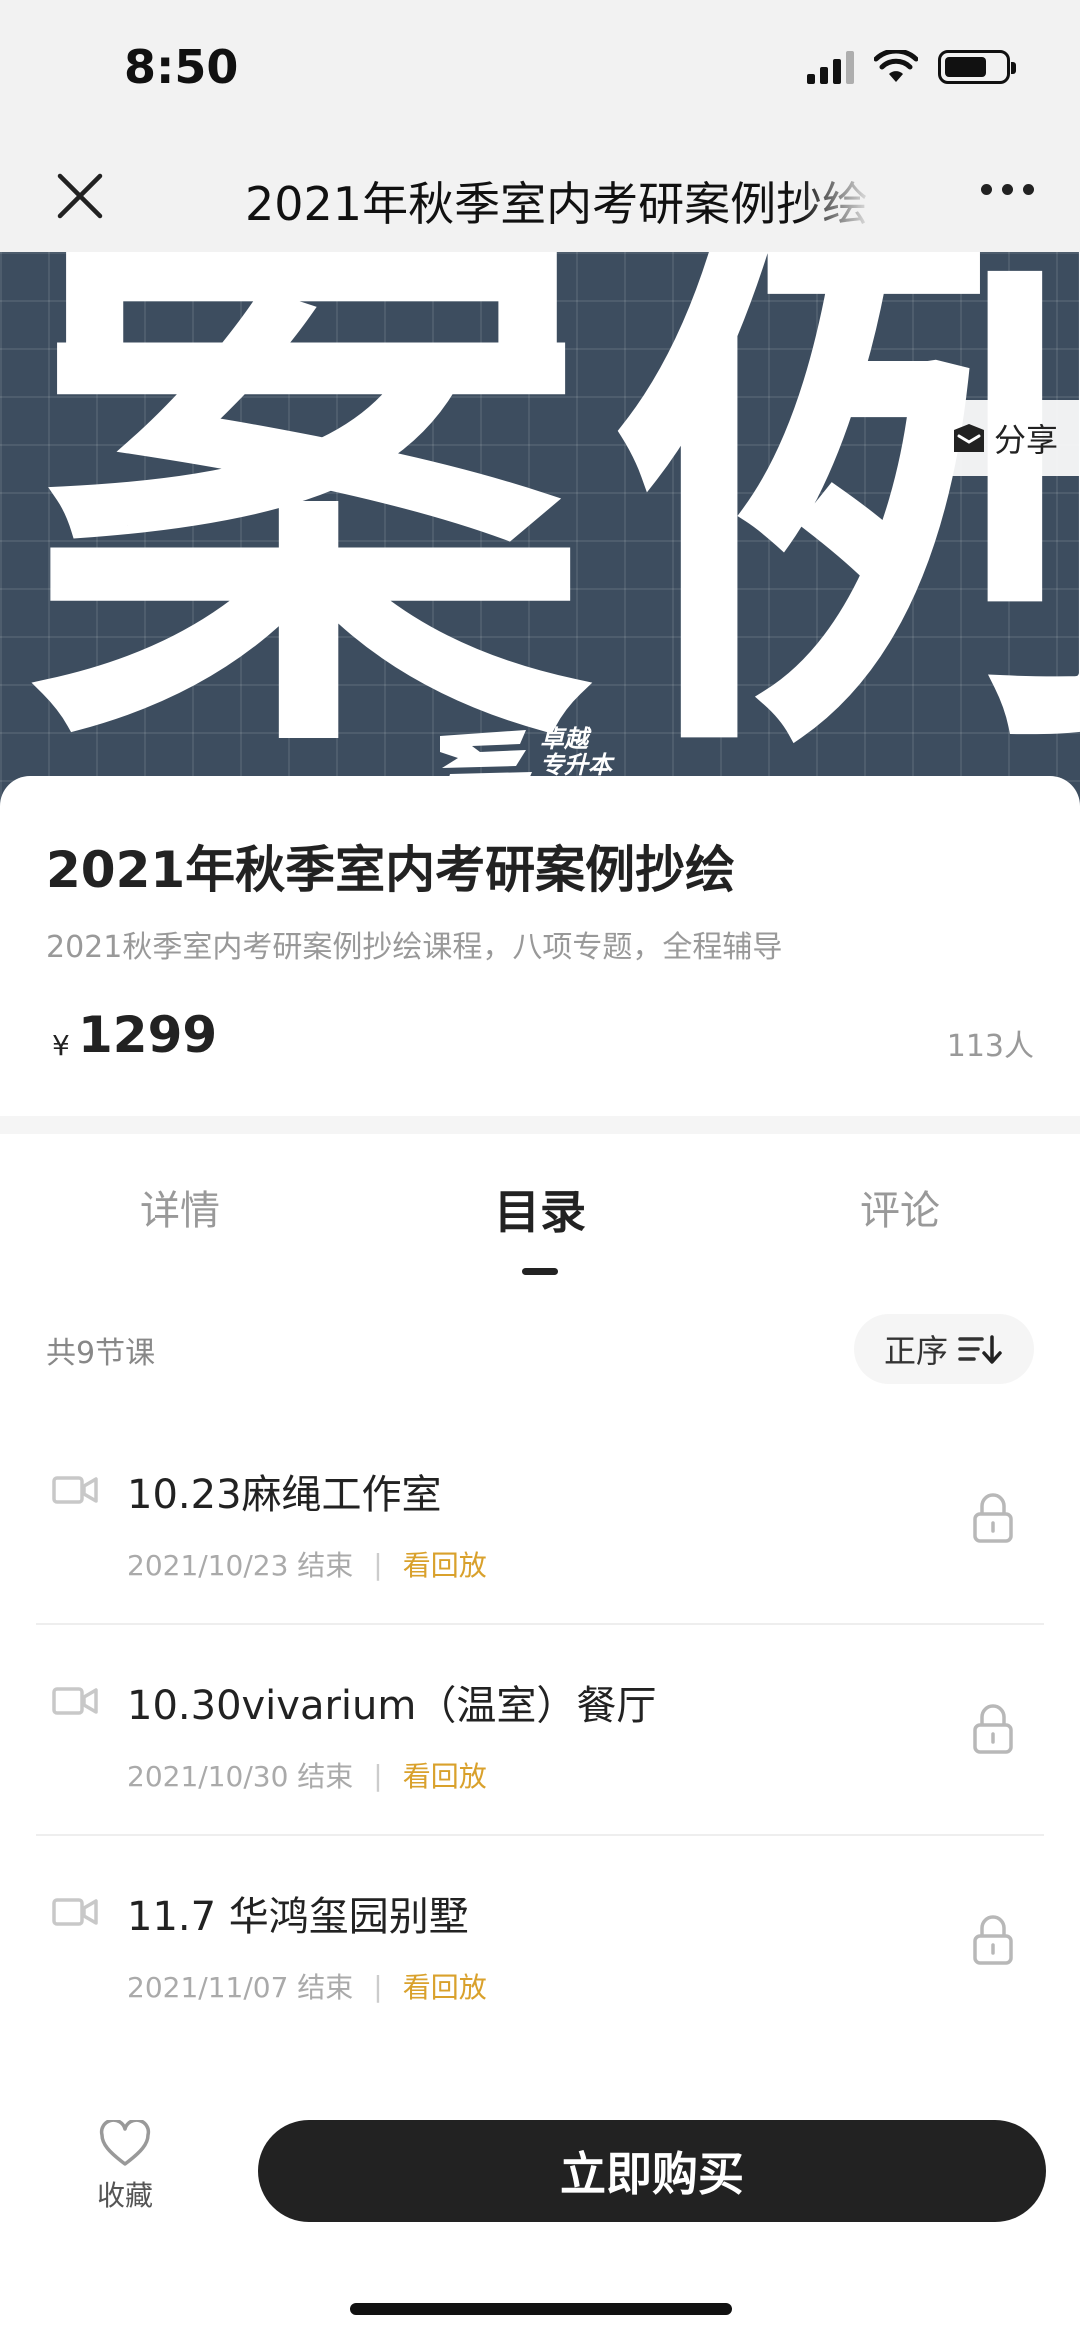  I want to click on lesson-item: 11.7 华鸿玺园别墅 2021/11/07 结束 | 看回放, so click(540, 1939).